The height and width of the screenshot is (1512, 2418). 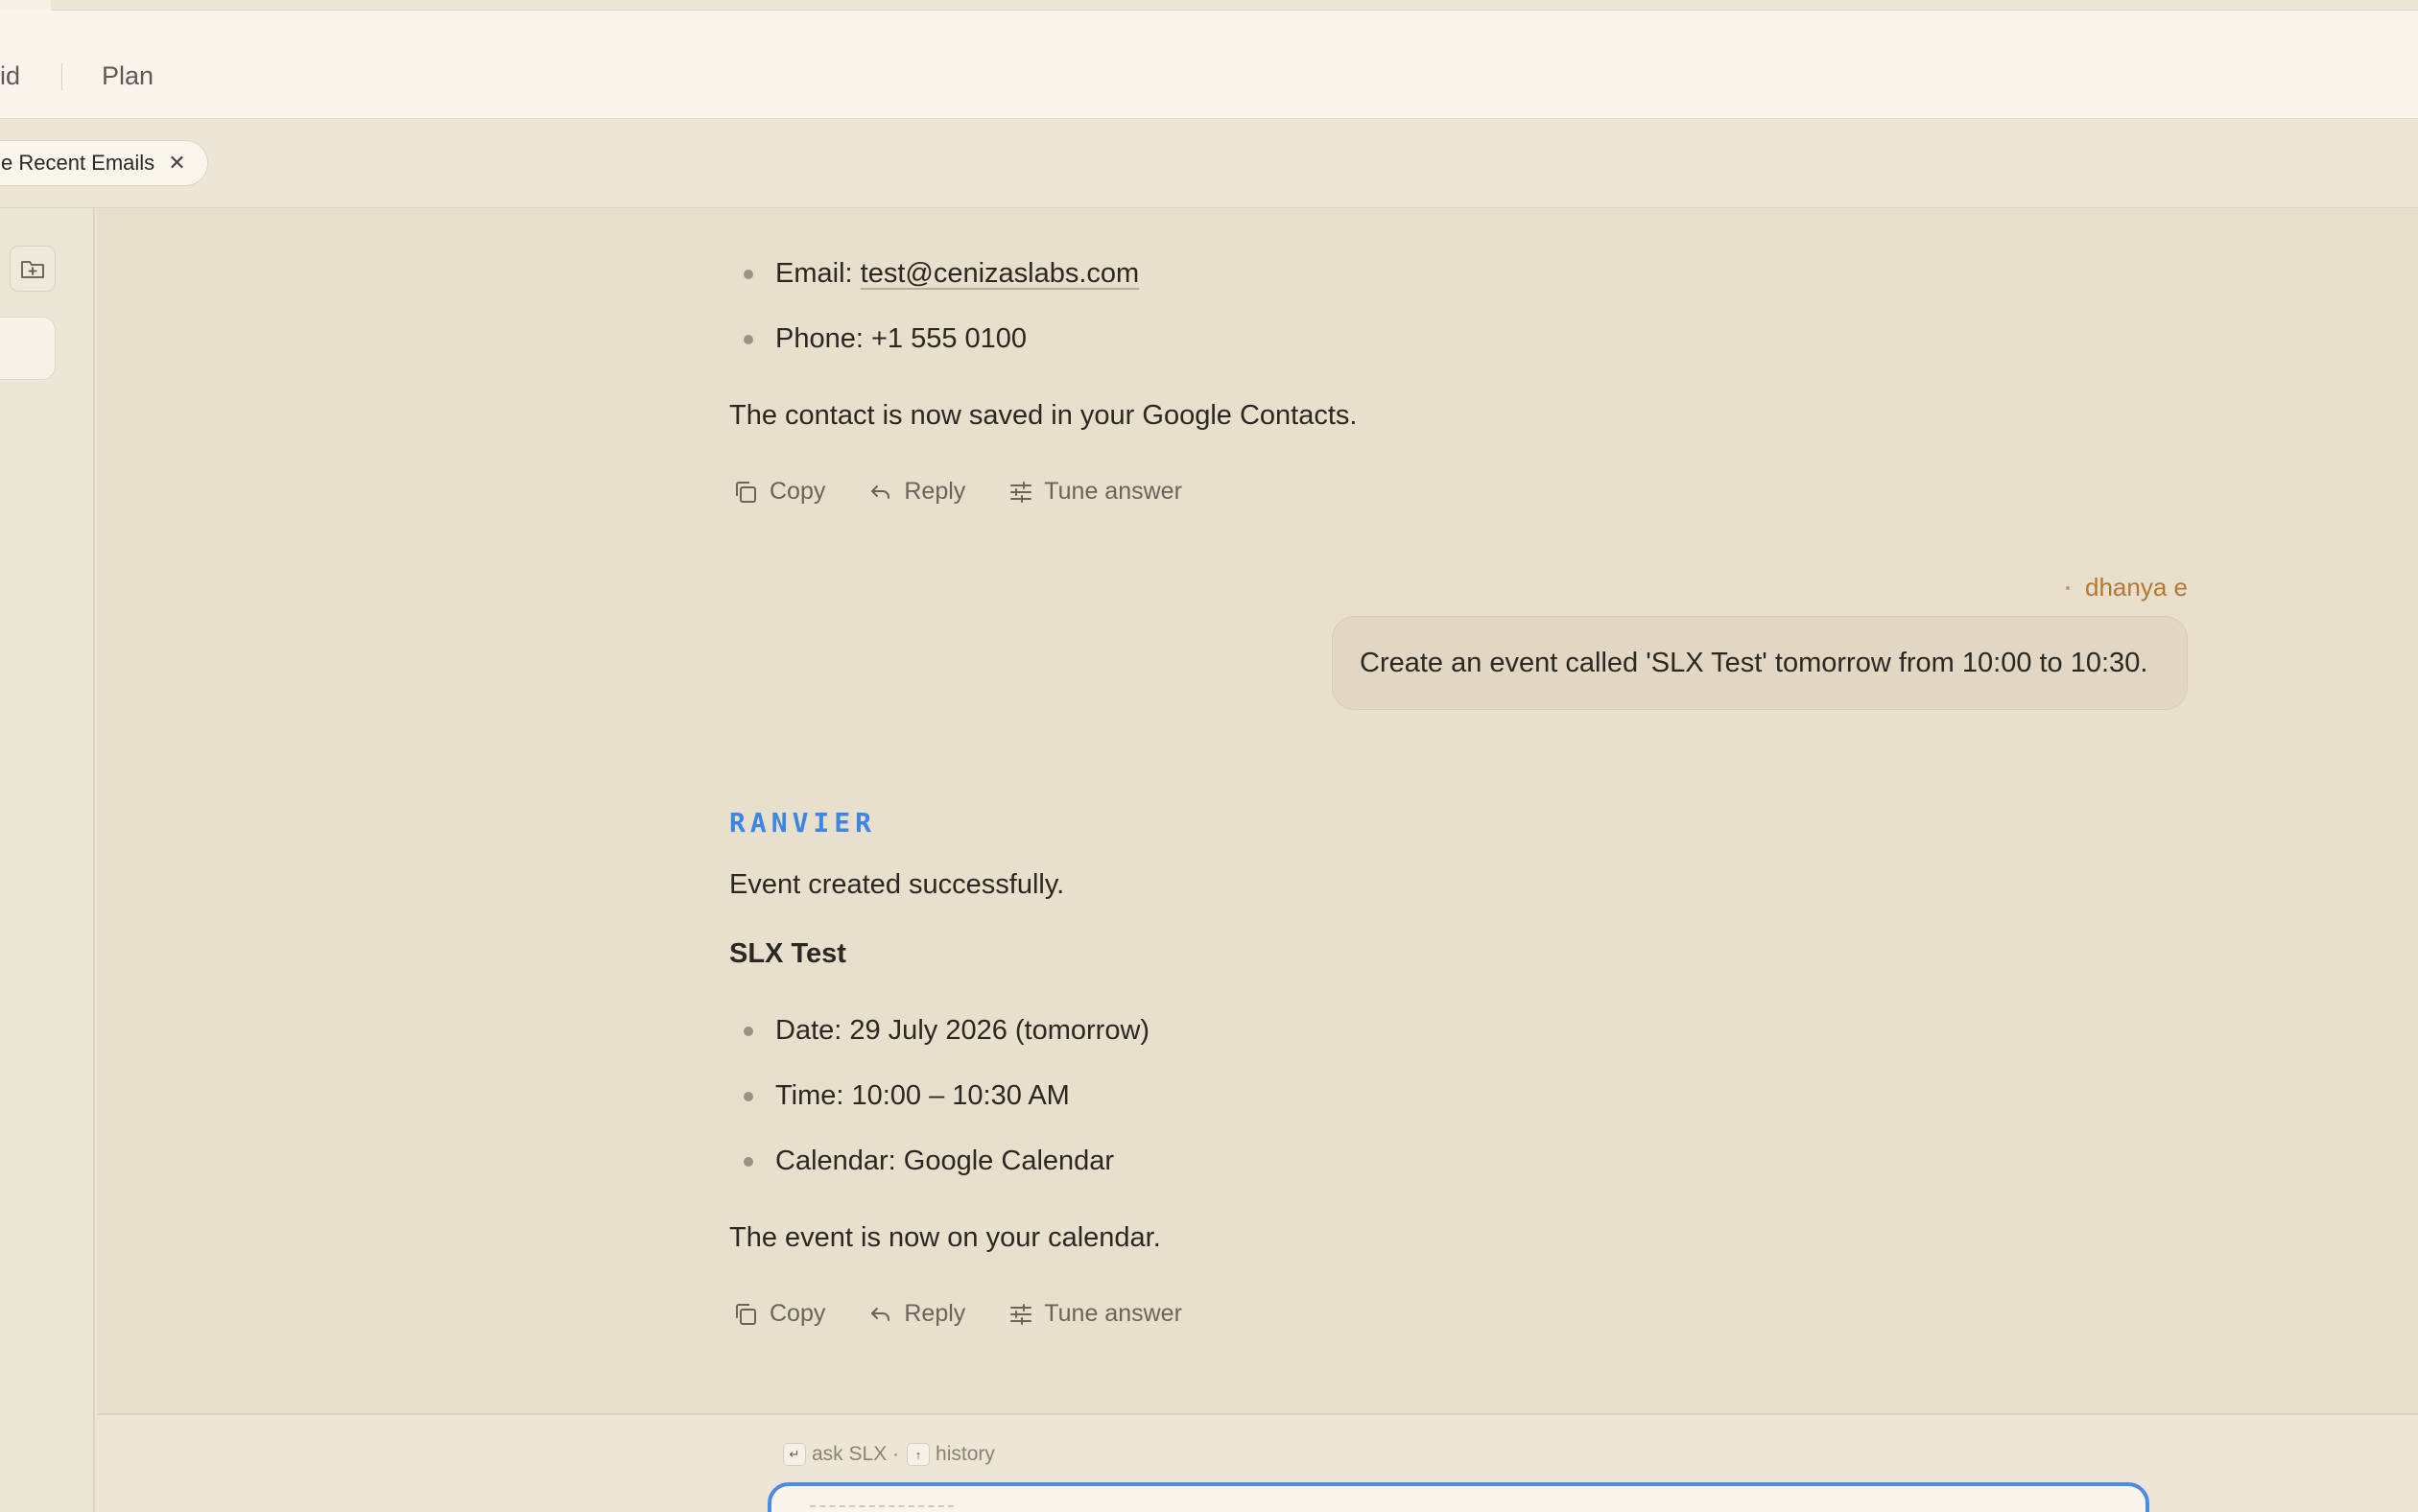 What do you see at coordinates (897, 884) in the screenshot?
I see `assistant-intro-text: Event created successfully.` at bounding box center [897, 884].